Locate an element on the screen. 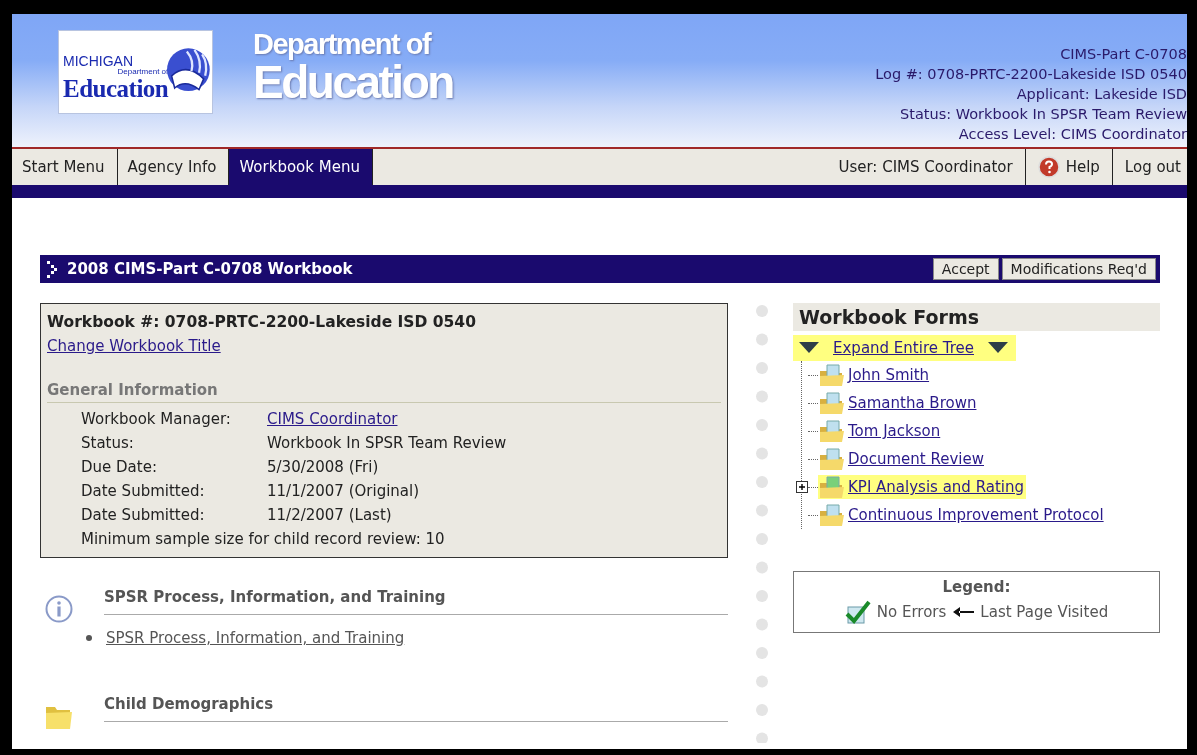  tree-item: Tom Jackson is located at coordinates (880, 431).